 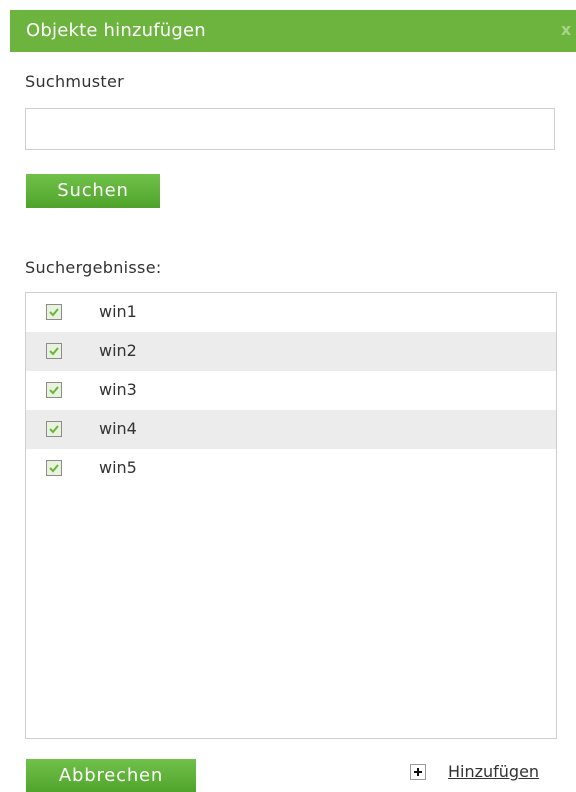 I want to click on dialog-titlebar: Objekte hinzufügen x, so click(x=293, y=31).